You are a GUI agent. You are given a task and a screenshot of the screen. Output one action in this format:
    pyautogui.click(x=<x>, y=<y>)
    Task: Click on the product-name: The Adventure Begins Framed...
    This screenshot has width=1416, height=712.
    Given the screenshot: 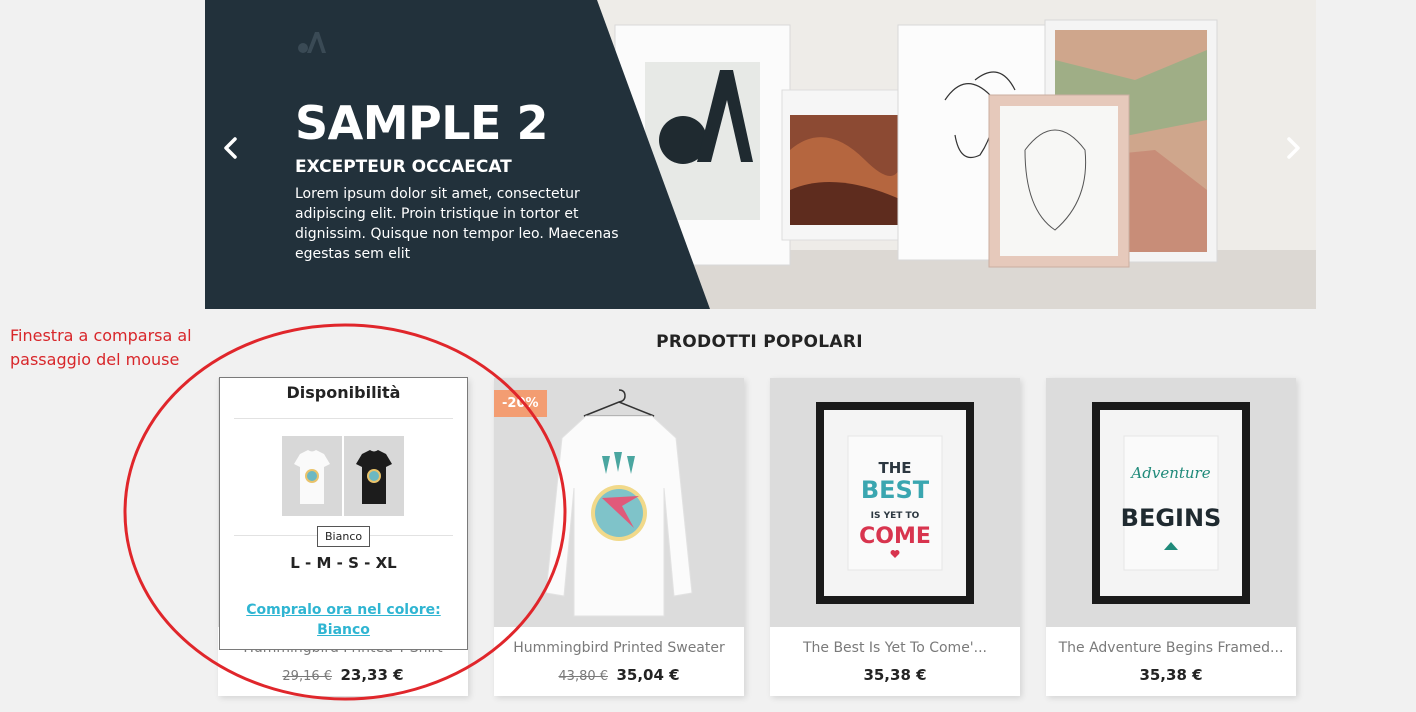 What is the action you would take?
    pyautogui.click(x=1171, y=648)
    